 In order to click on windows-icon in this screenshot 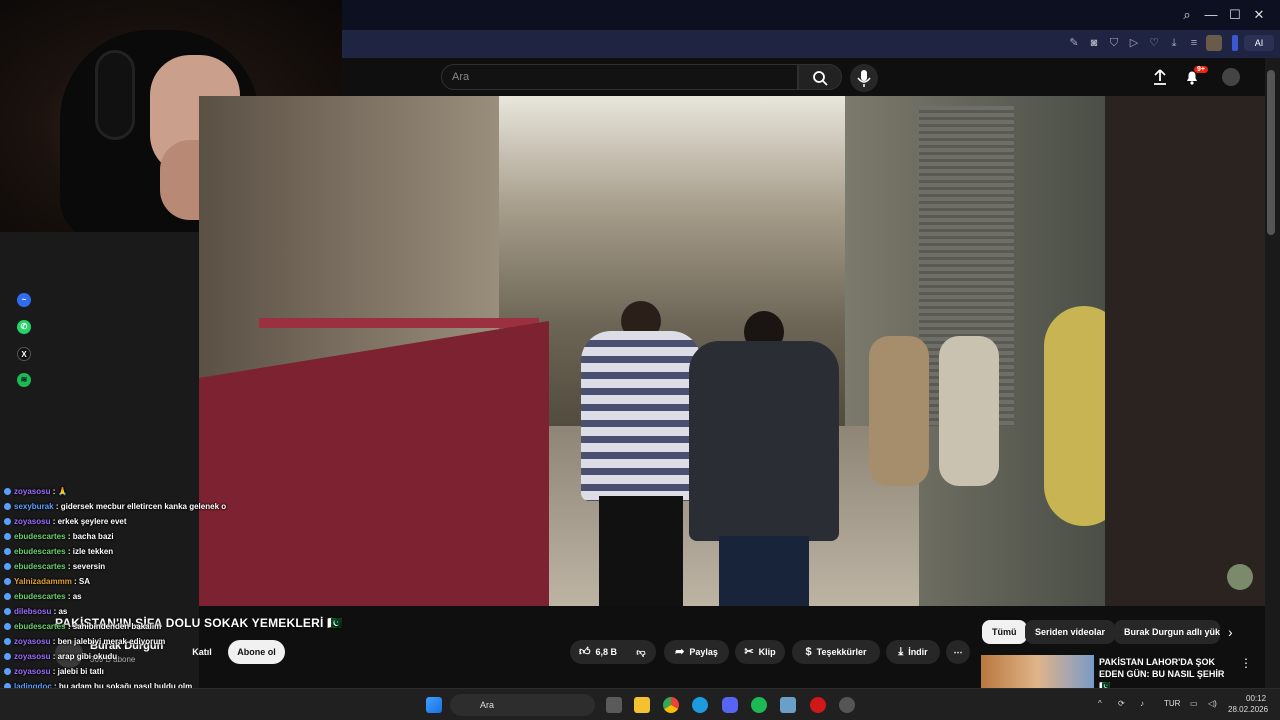, I will do `click(434, 705)`.